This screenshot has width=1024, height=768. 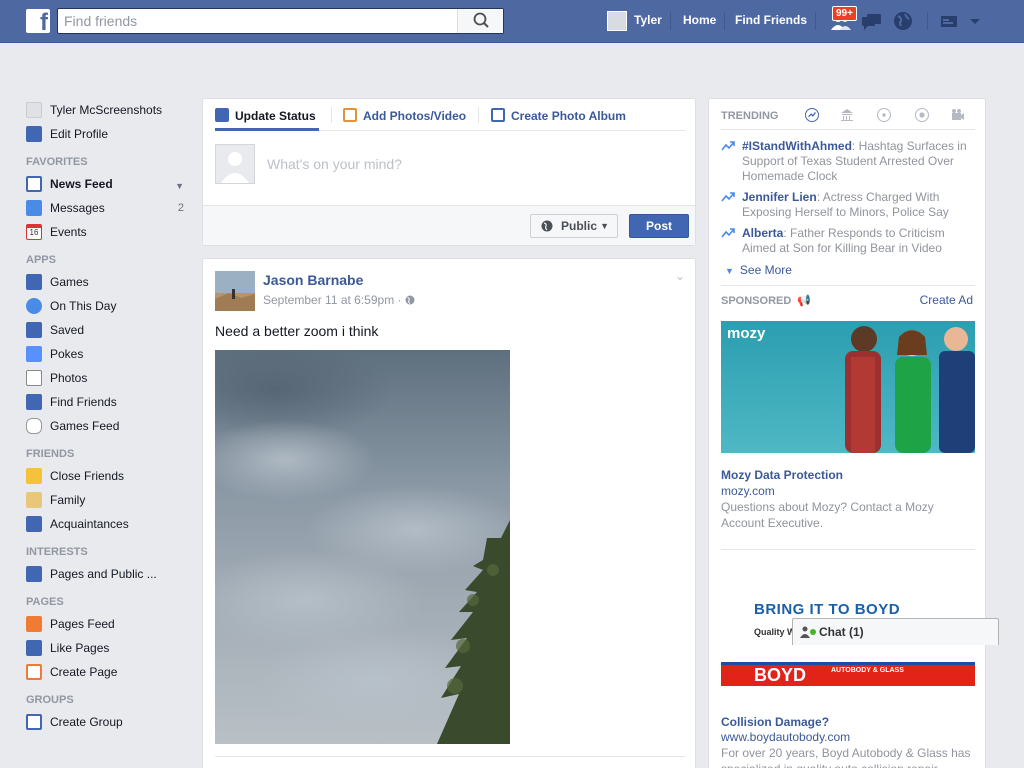 I want to click on nav-like-pages: Like Pages, so click(x=106, y=648).